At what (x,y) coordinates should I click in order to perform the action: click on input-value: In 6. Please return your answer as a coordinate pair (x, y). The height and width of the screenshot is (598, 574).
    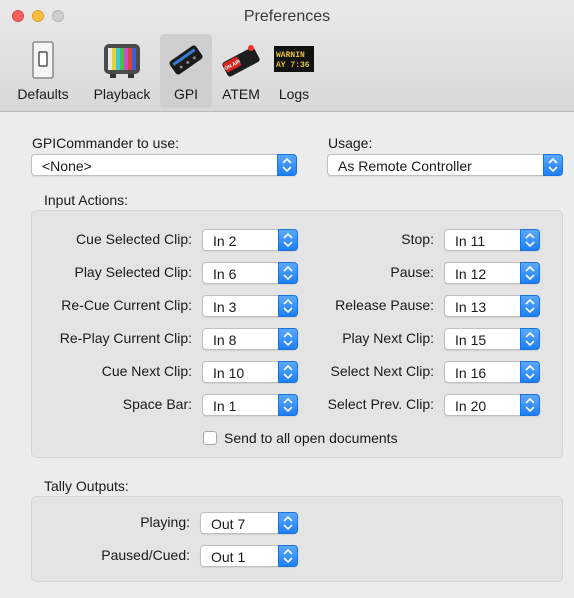
    Looking at the image, I should click on (225, 274).